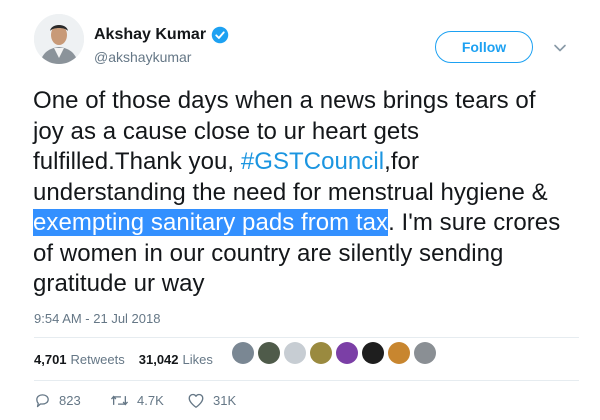  What do you see at coordinates (560, 48) in the screenshot?
I see `chevron-down-icon` at bounding box center [560, 48].